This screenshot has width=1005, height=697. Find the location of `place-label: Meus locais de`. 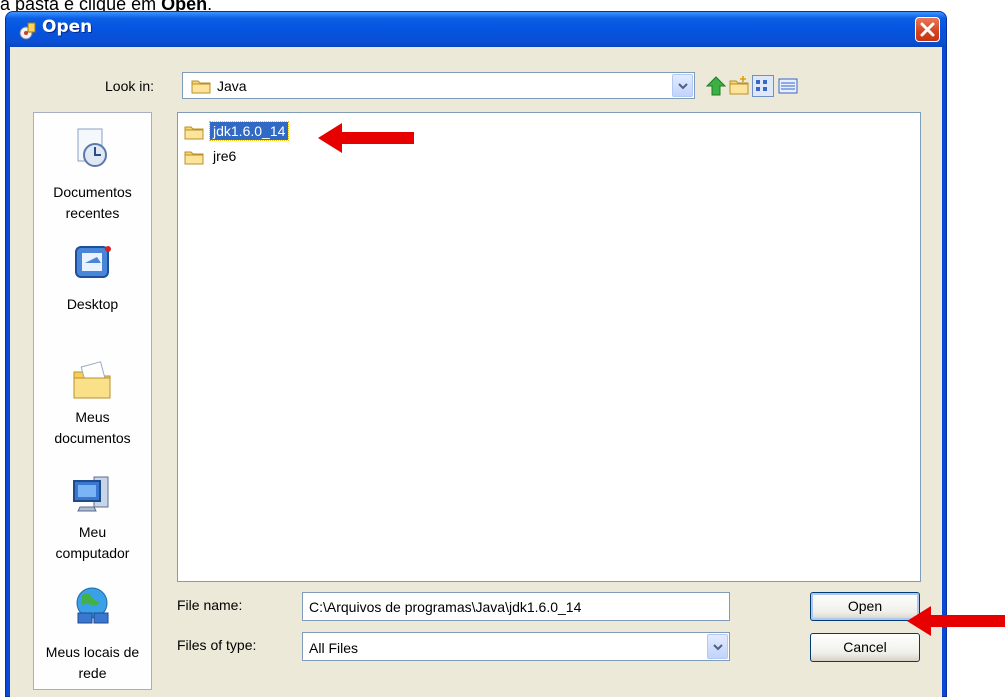

place-label: Meus locais de is located at coordinates (92, 652).